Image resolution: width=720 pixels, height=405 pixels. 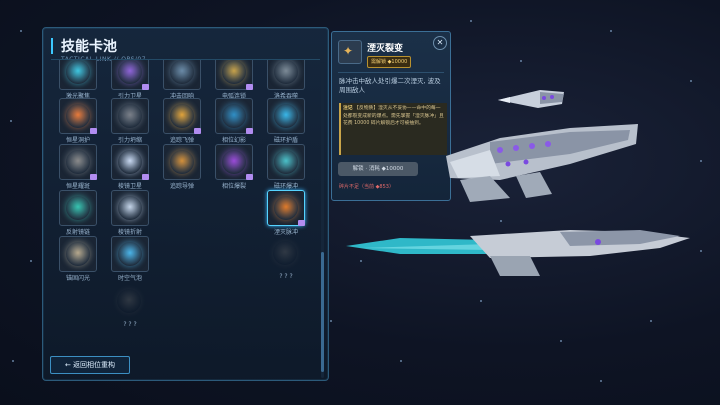 What do you see at coordinates (285, 186) in the screenshot?
I see `skill-label: 磁环爆冲` at bounding box center [285, 186].